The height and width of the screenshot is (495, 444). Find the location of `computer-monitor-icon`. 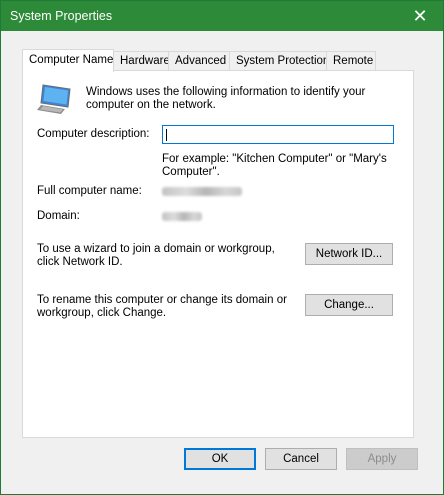

computer-monitor-icon is located at coordinates (54, 99).